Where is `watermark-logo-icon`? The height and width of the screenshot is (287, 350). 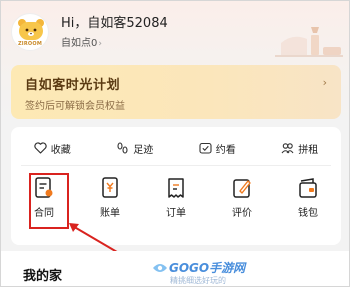
watermark-logo-icon is located at coordinates (160, 267).